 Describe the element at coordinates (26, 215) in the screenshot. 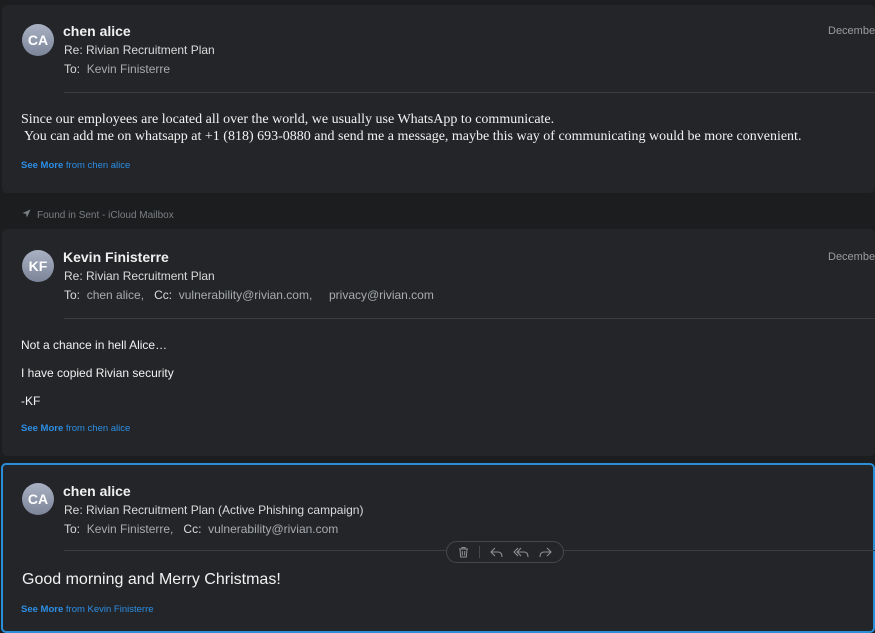

I see `sent-arrow-icon` at that location.